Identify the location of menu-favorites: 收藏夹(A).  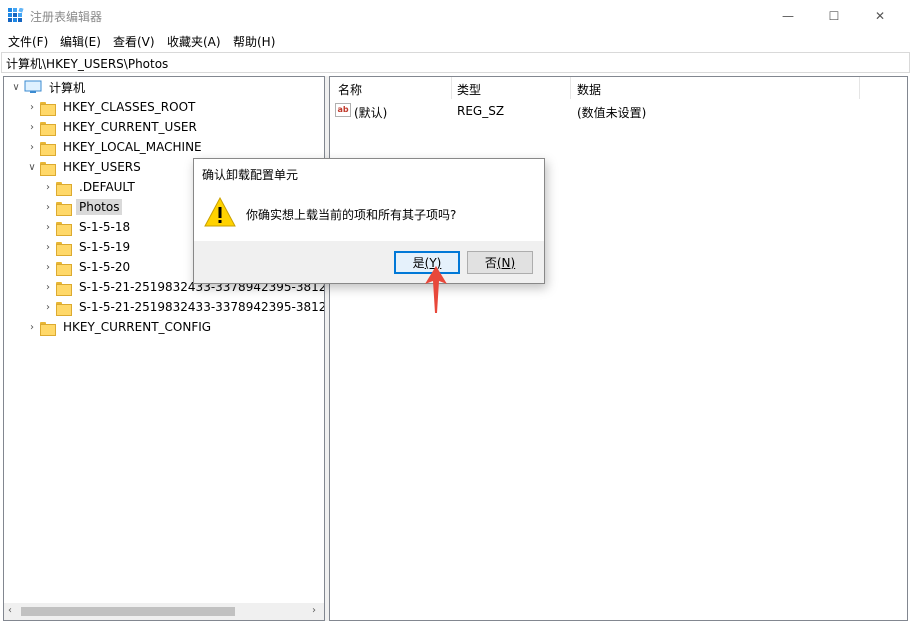
(194, 41).